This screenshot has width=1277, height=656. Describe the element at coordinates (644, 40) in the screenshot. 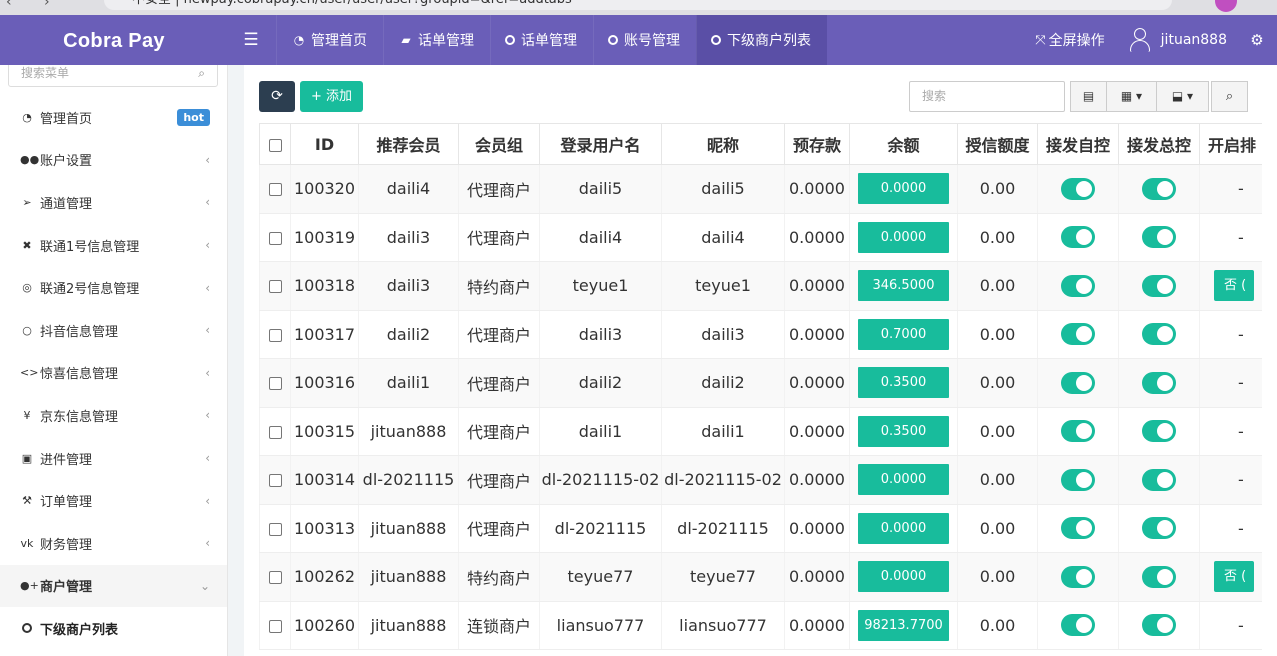

I see `tab-account: 账号管理` at that location.